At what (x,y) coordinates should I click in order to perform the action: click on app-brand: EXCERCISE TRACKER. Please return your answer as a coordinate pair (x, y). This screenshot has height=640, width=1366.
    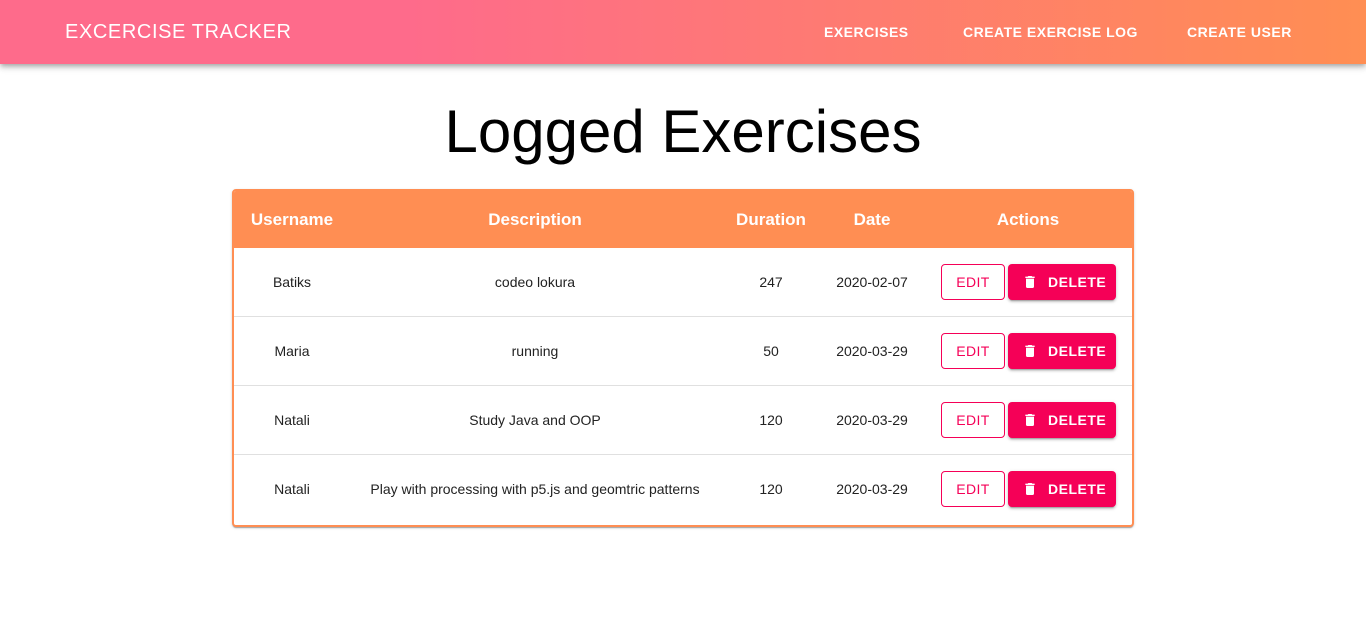
    Looking at the image, I should click on (178, 32).